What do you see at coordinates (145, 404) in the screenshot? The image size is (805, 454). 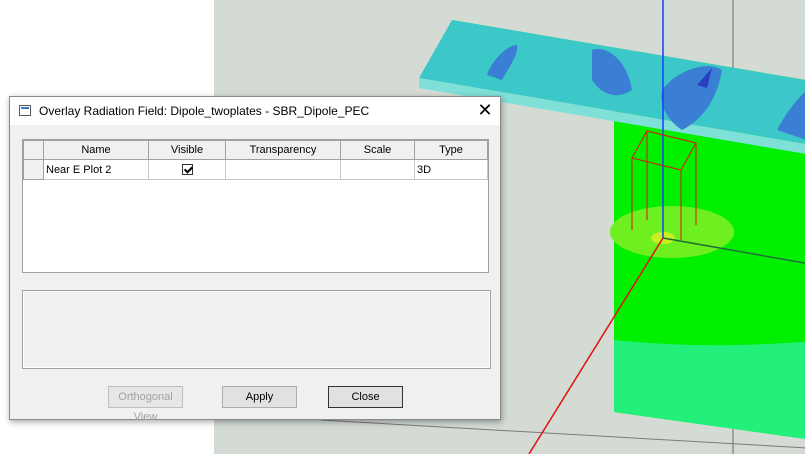 I see `orthogonal-view-button: Orthogonal View` at bounding box center [145, 404].